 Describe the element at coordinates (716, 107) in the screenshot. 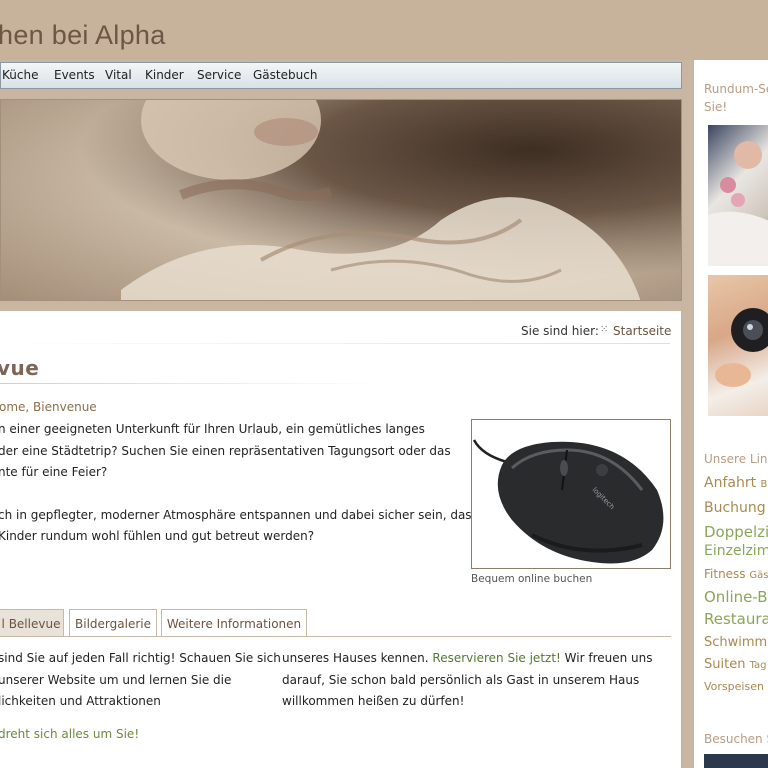

I see `sidebar-heading-line: Sie!` at that location.